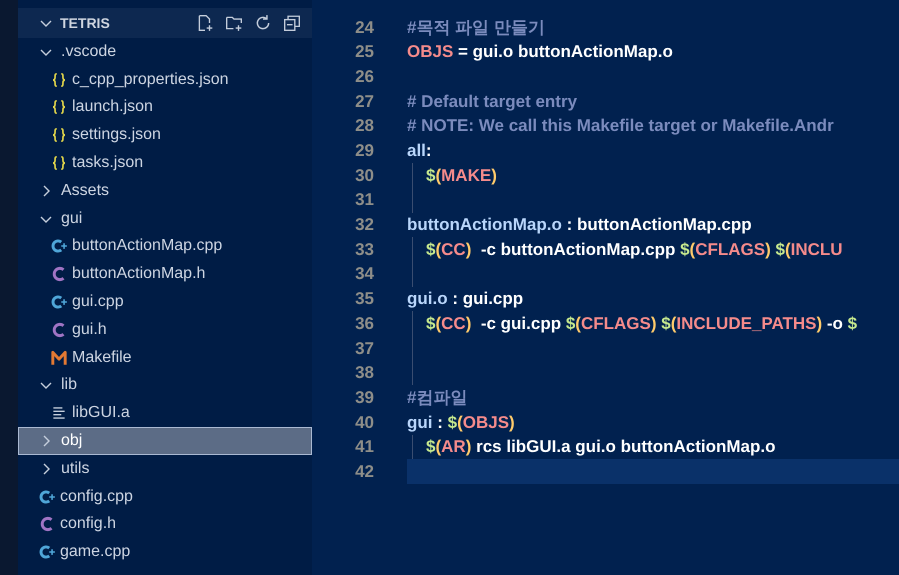  Describe the element at coordinates (437, 397) in the screenshot. I see `code-line: #컴파일` at that location.